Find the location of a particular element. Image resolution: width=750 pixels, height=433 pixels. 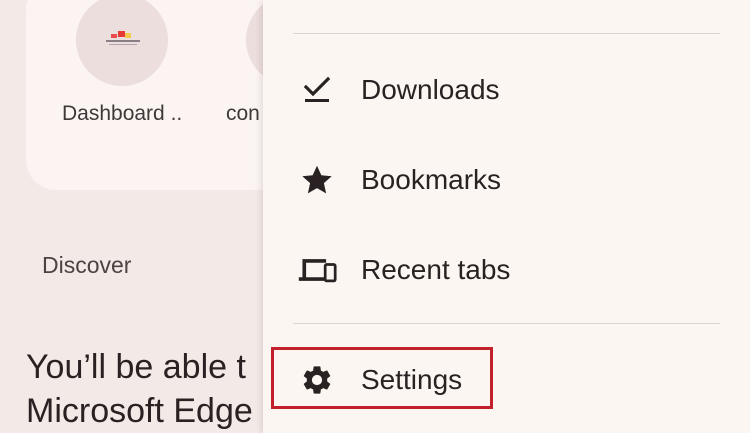

star-icon is located at coordinates (317, 180).